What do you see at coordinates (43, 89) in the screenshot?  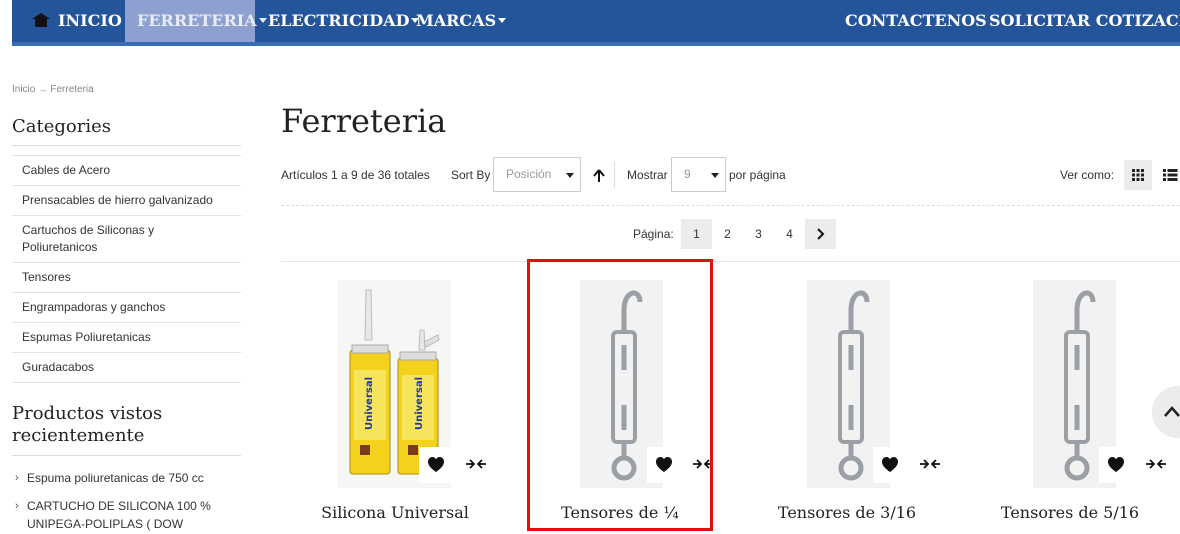 I see `arrow-right-icon: →` at bounding box center [43, 89].